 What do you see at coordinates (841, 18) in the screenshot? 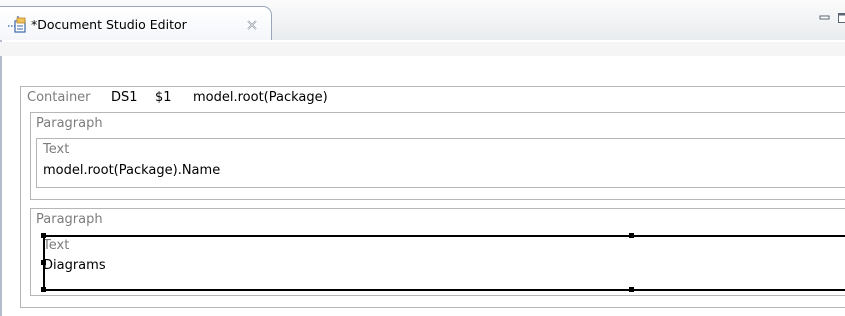
I see `maximize-icon` at bounding box center [841, 18].